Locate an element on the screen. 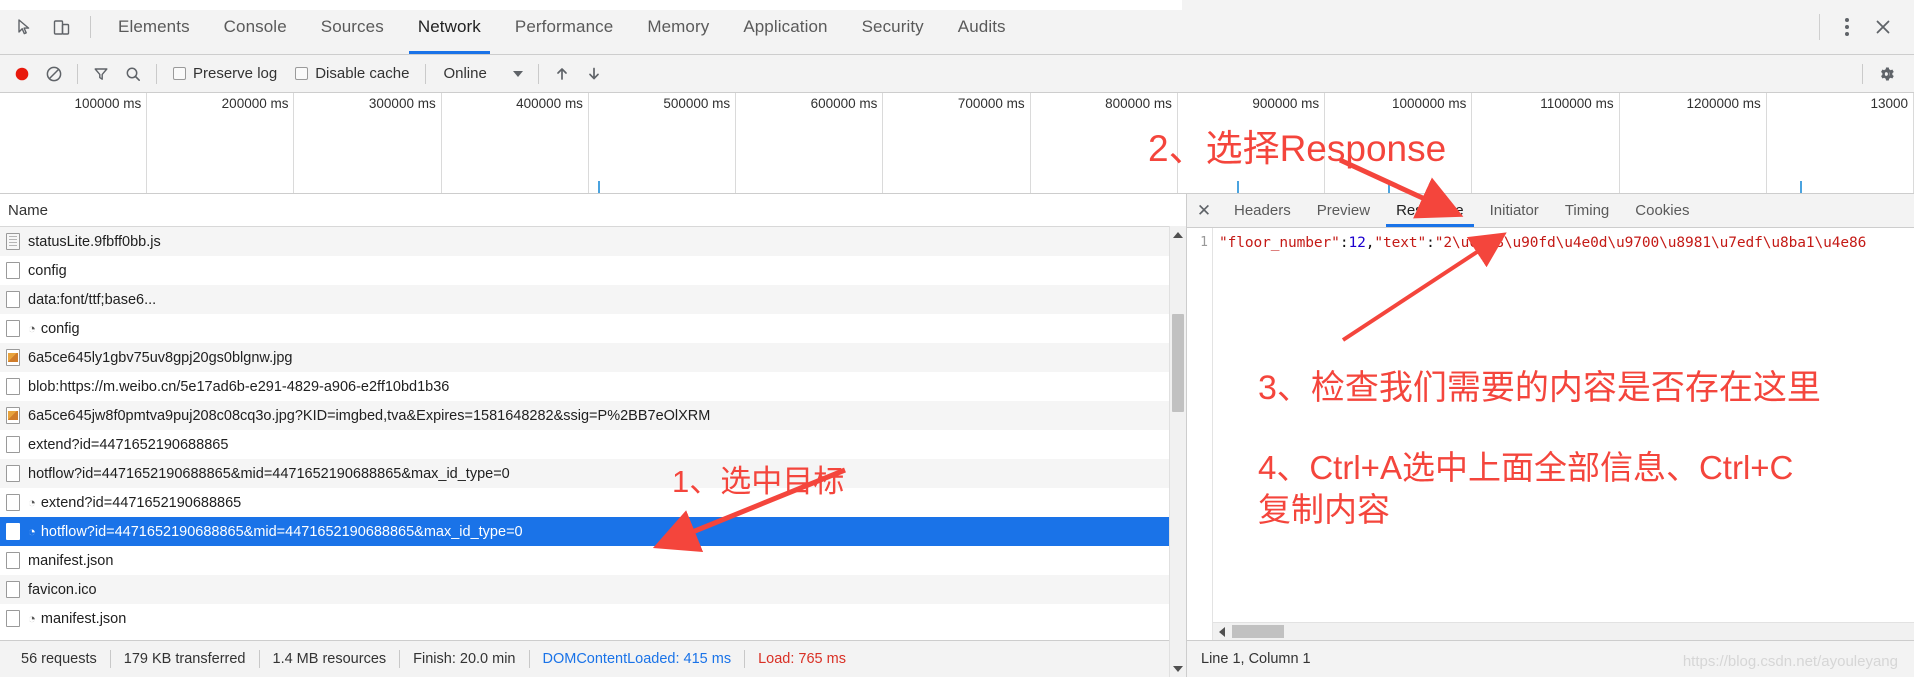 The height and width of the screenshot is (677, 1914). tick-label: 700000 ms is located at coordinates (991, 103).